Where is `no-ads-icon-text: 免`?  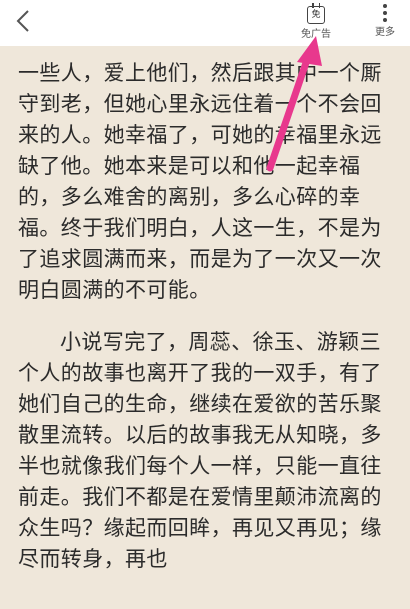 no-ads-icon-text: 免 is located at coordinates (316, 14).